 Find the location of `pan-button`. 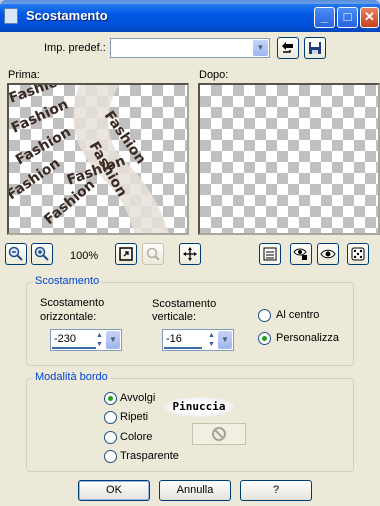

pan-button is located at coordinates (190, 254).